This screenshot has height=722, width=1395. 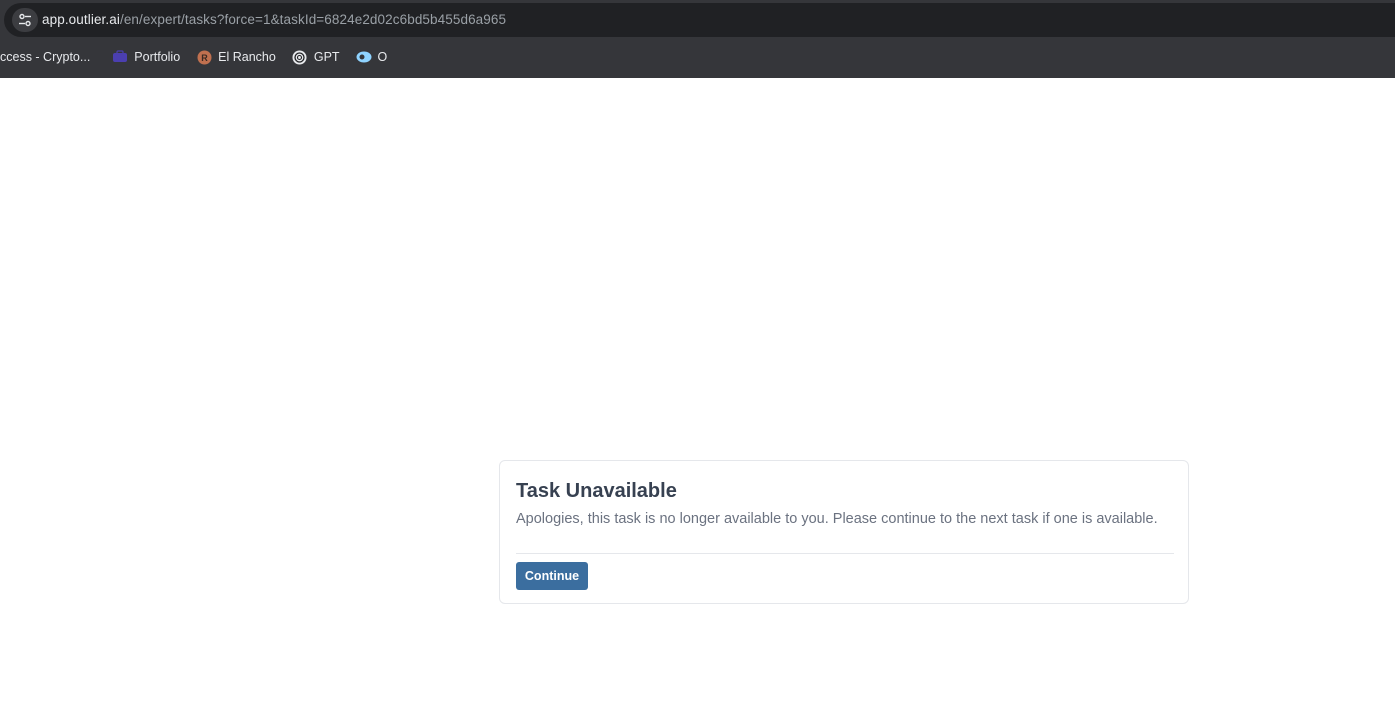 I want to click on url-host: app.outlier.ai, so click(x=81, y=19).